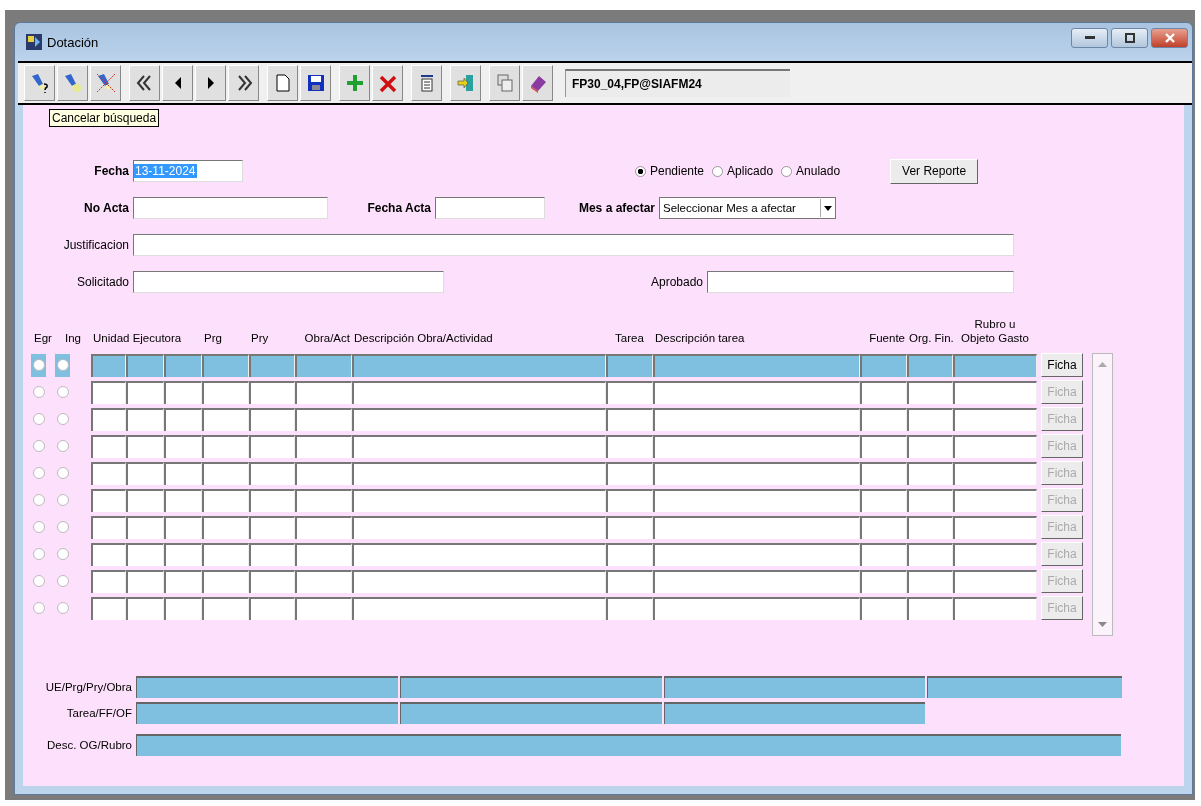 The width and height of the screenshot is (1201, 806). Describe the element at coordinates (747, 208) in the screenshot. I see `month-dropdown: Seleccionar Mes a afectar` at that location.